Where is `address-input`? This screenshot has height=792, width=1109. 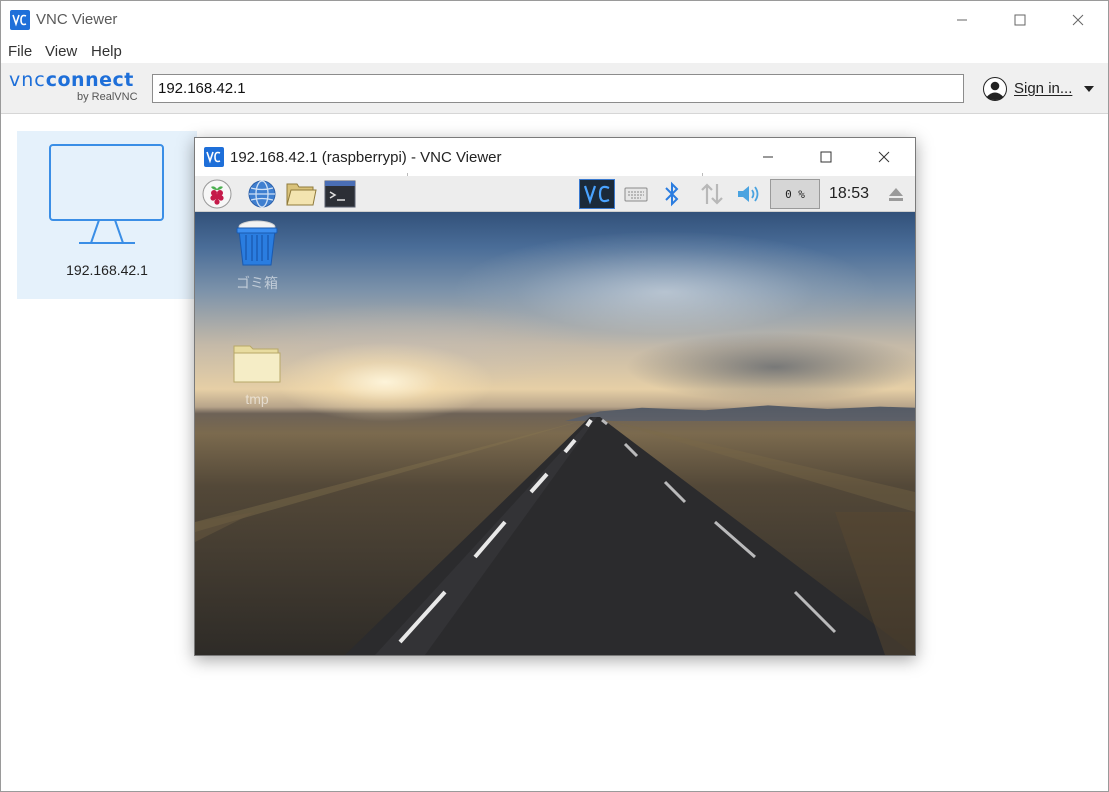
address-input is located at coordinates (558, 88).